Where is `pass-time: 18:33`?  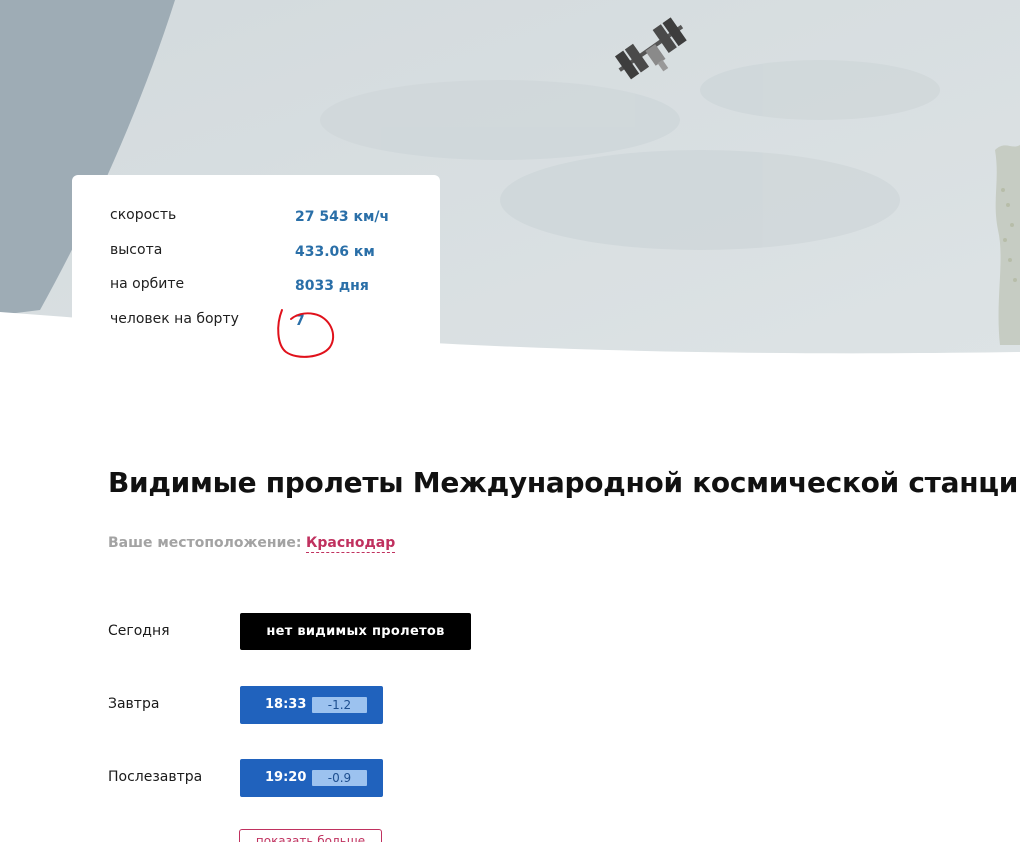 pass-time: 18:33 is located at coordinates (286, 704).